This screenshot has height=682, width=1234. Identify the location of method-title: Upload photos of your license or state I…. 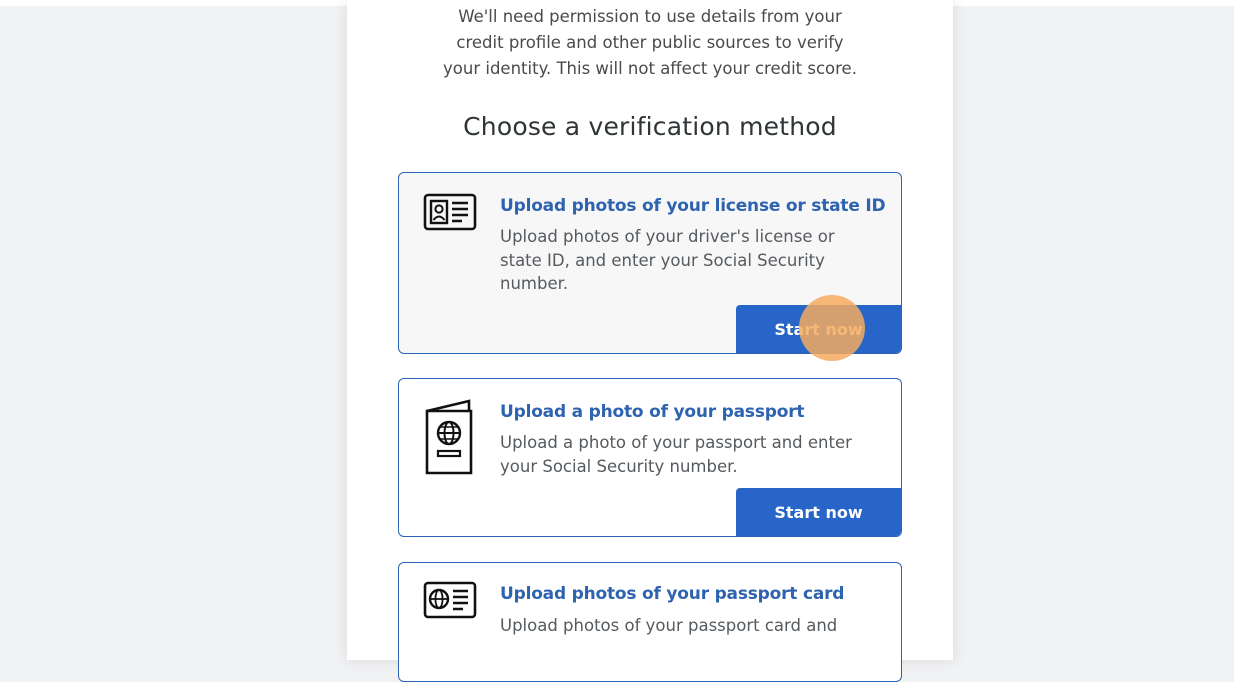
(693, 206).